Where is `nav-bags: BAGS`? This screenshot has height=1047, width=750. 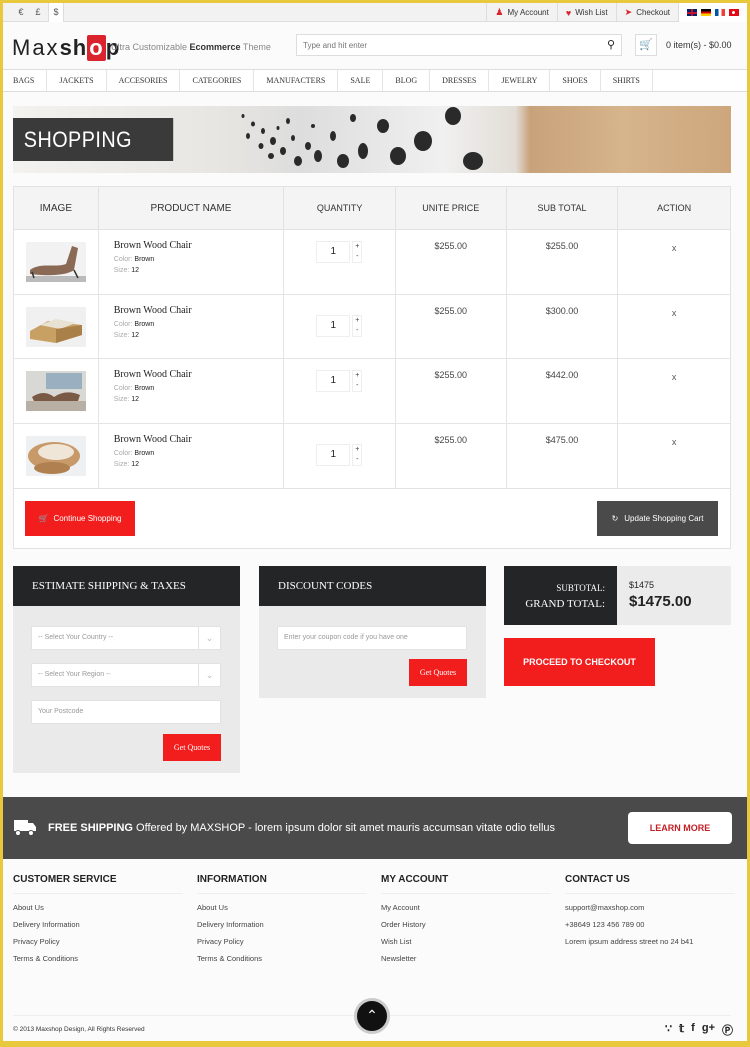
nav-bags: BAGS is located at coordinates (25, 80).